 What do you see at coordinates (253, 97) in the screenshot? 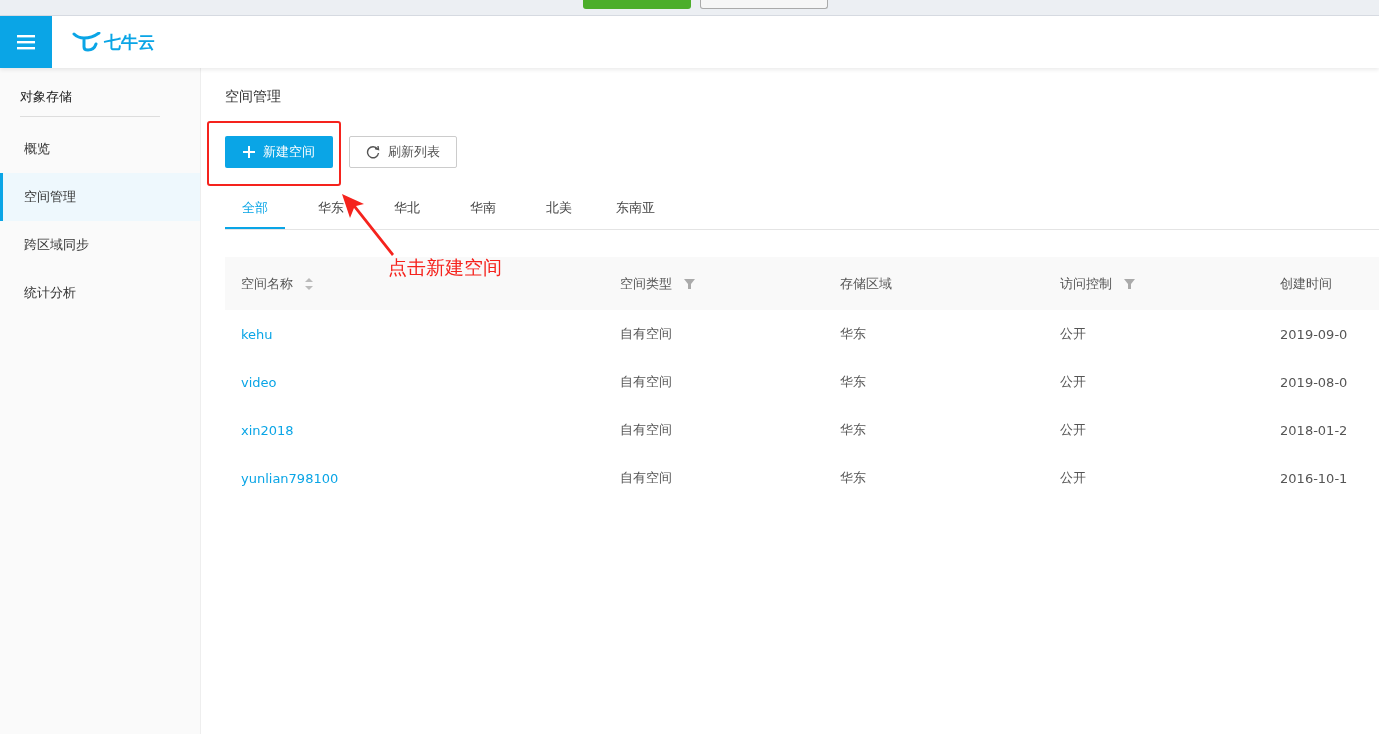
I see `page-title: 空间管理` at bounding box center [253, 97].